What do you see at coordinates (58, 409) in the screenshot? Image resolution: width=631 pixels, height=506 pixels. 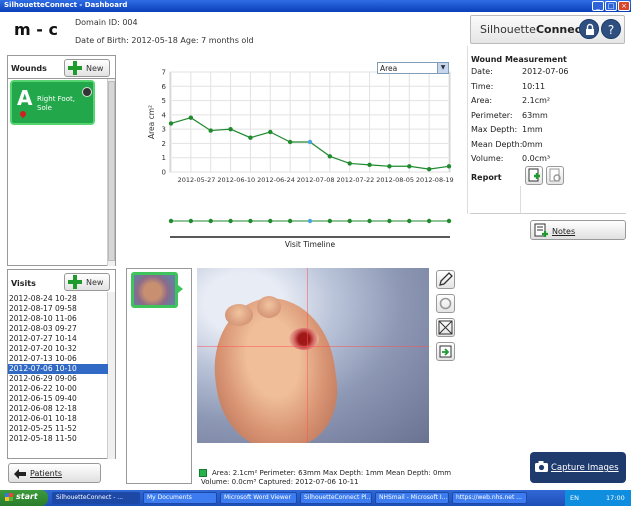 I see `visit-item: 2012-06-08 12-18` at bounding box center [58, 409].